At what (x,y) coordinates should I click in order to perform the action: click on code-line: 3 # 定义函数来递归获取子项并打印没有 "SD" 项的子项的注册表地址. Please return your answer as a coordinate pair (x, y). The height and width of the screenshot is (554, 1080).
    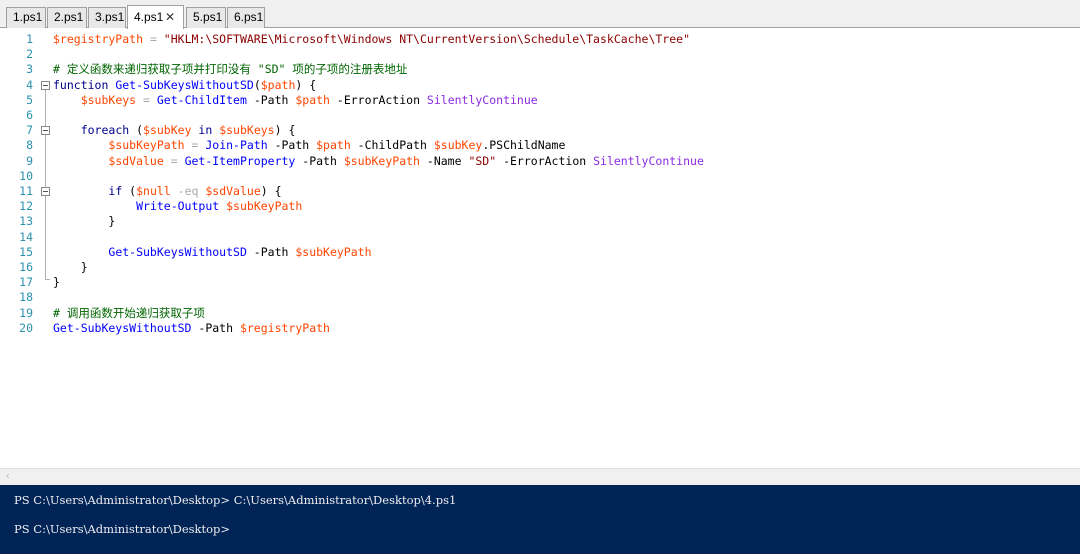
    Looking at the image, I should click on (540, 69).